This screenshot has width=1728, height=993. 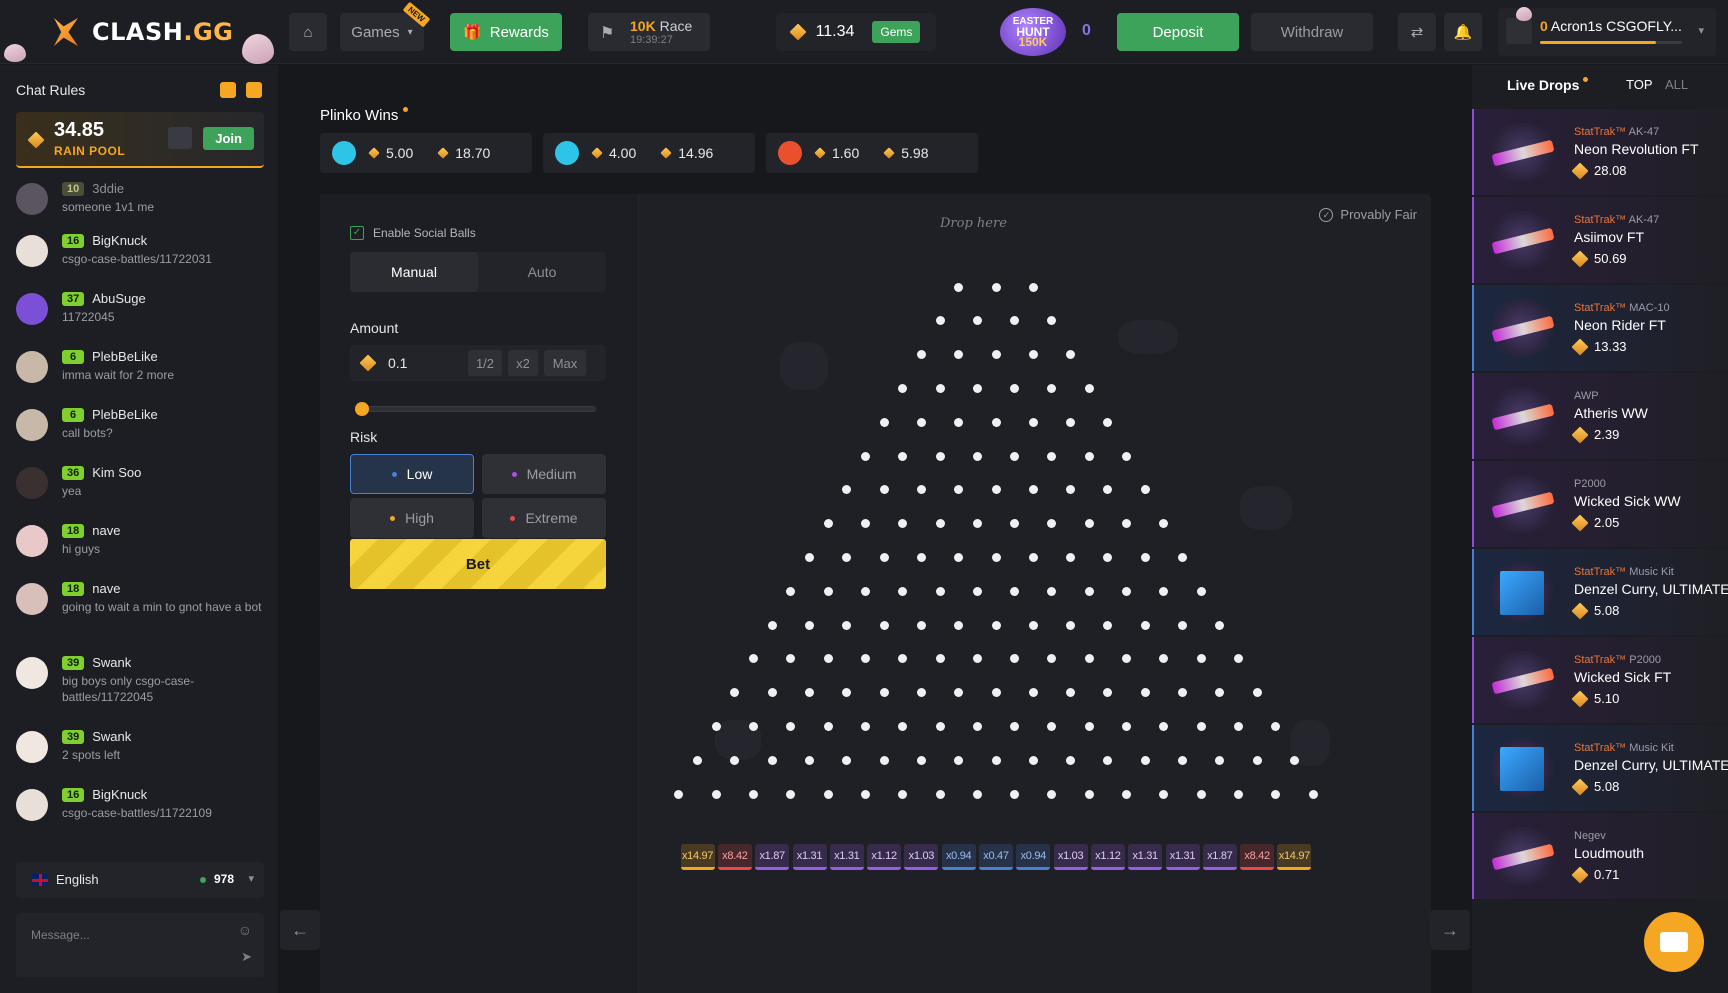 I want to click on plinko-win-card: 1.60 5.98, so click(x=872, y=153).